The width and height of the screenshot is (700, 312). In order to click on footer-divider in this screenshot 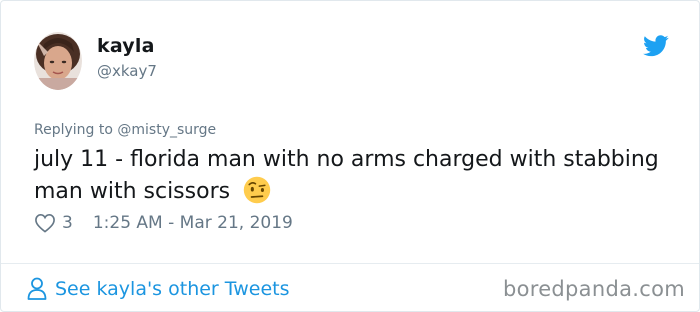, I will do `click(350, 263)`.